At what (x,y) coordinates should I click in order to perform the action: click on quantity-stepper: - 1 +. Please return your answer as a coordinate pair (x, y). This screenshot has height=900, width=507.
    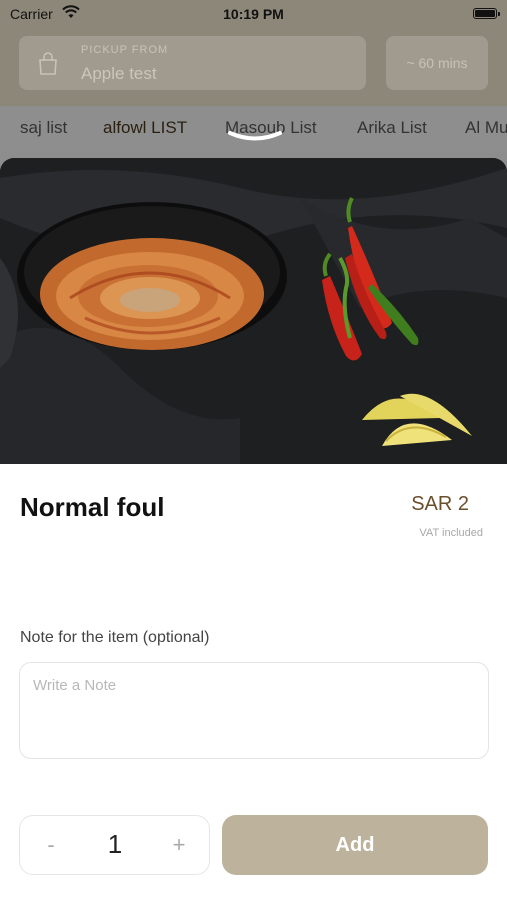
    Looking at the image, I should click on (114, 845).